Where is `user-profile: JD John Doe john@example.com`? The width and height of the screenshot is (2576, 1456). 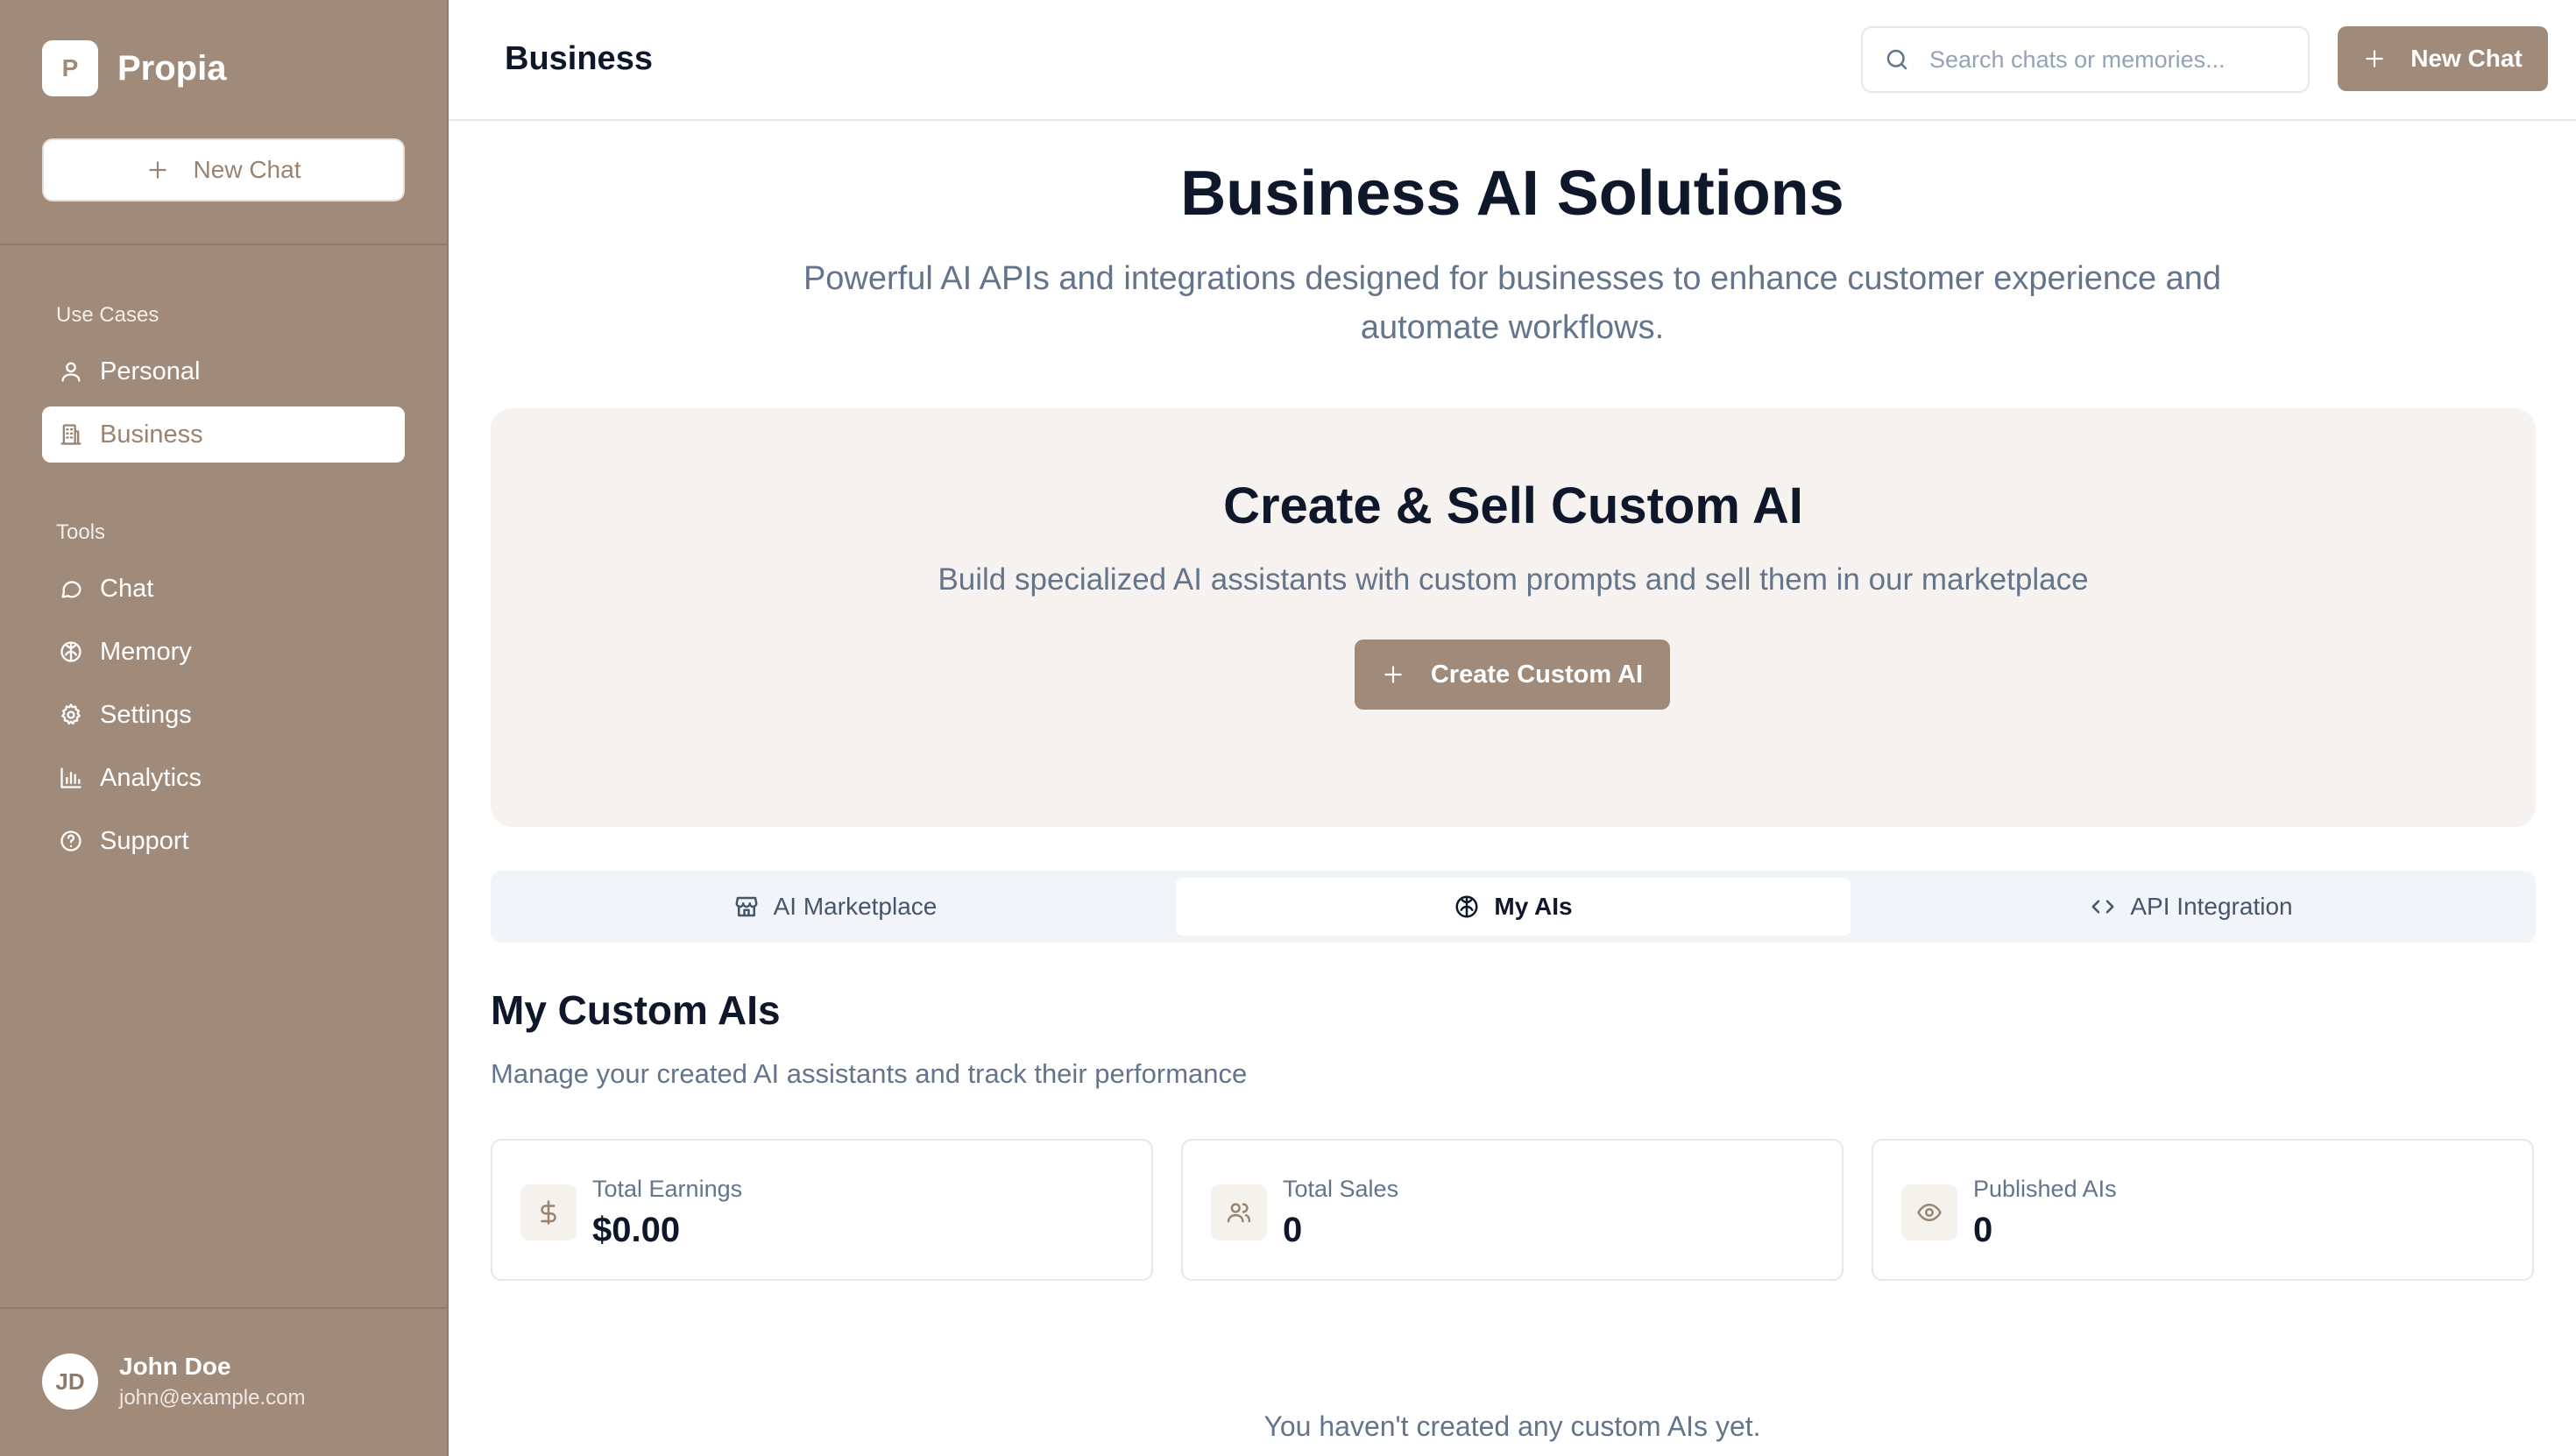
user-profile: JD John Doe john@example.com is located at coordinates (173, 1381).